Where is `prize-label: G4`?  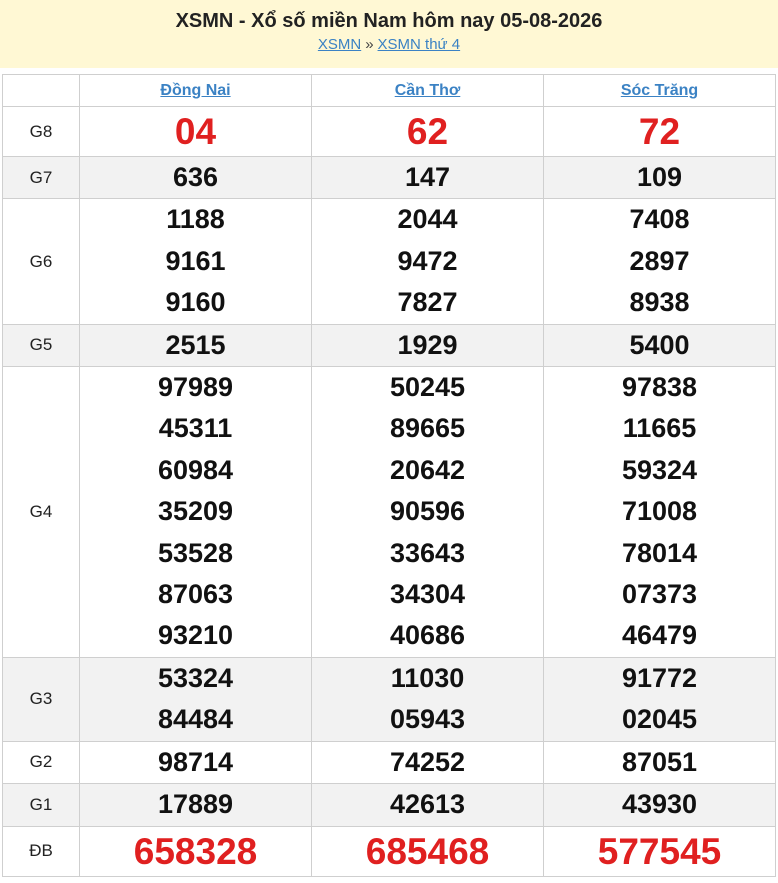
prize-label: G4 is located at coordinates (41, 512).